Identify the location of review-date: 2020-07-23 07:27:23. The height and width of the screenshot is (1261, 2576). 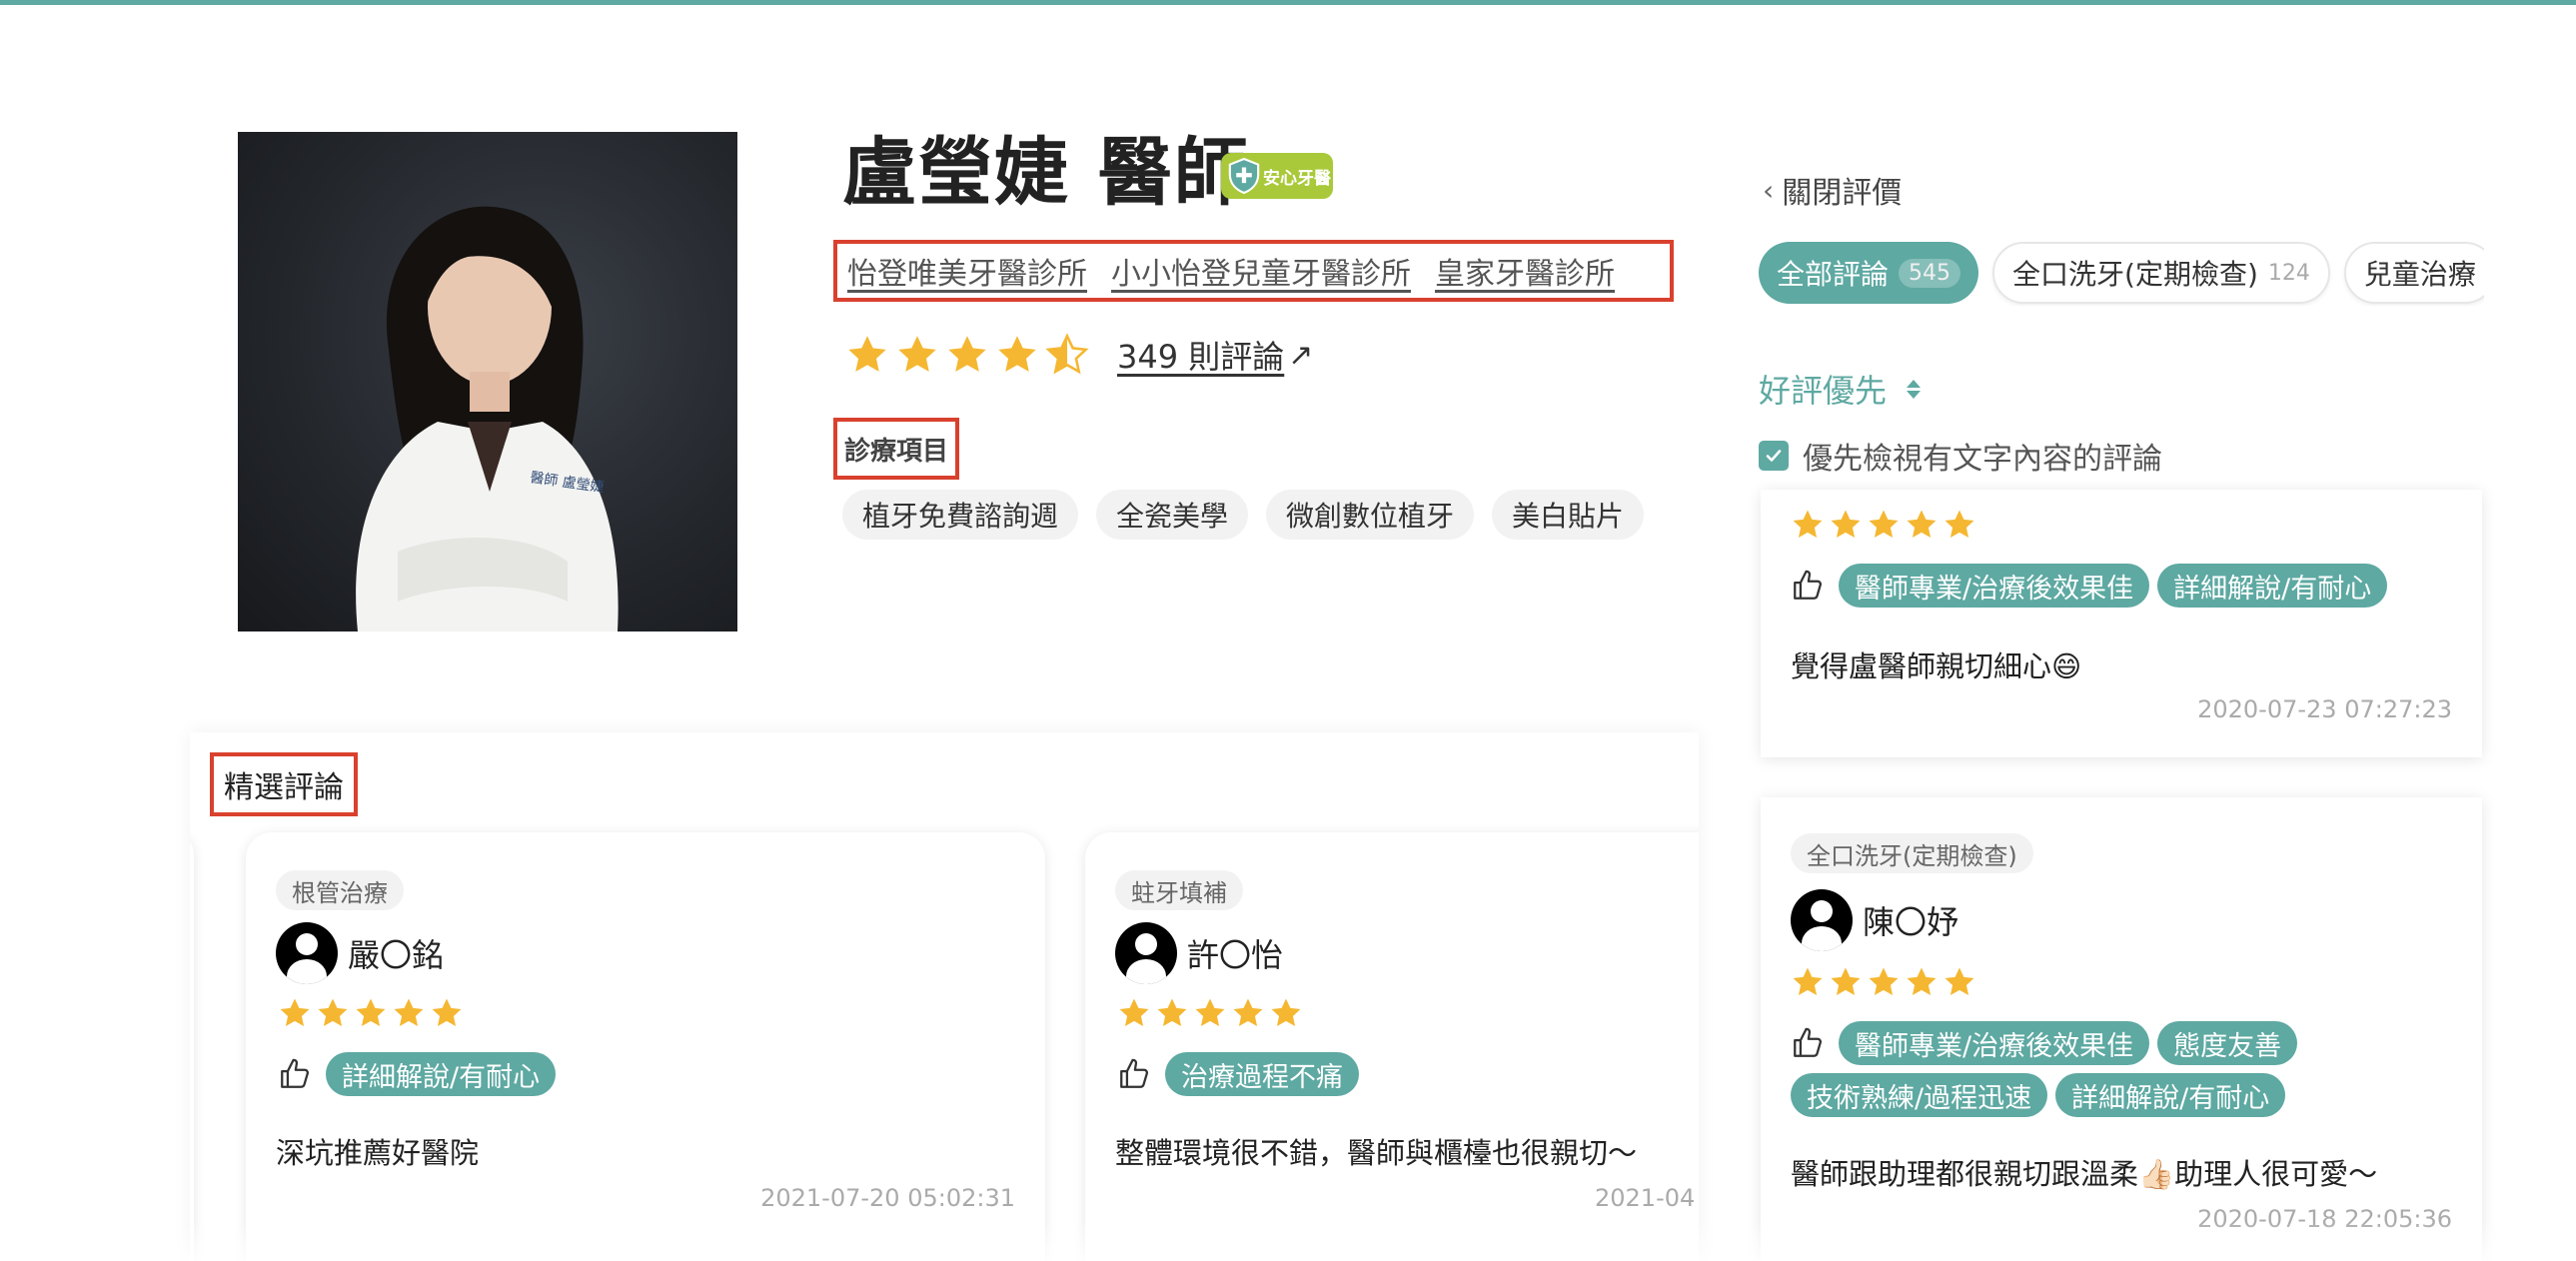
(2324, 709).